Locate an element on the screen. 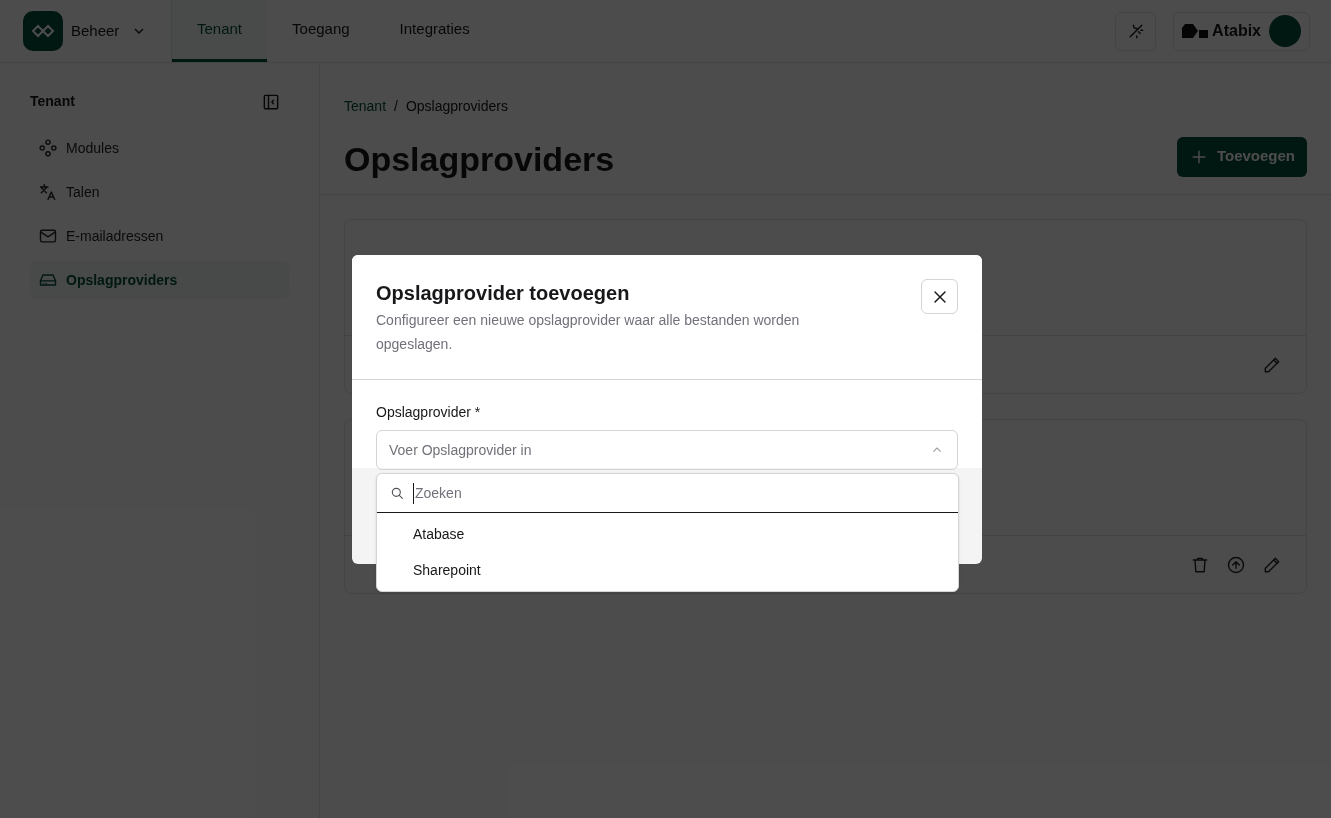  modal-title: Opslagprovider toevoegen is located at coordinates (503, 293).